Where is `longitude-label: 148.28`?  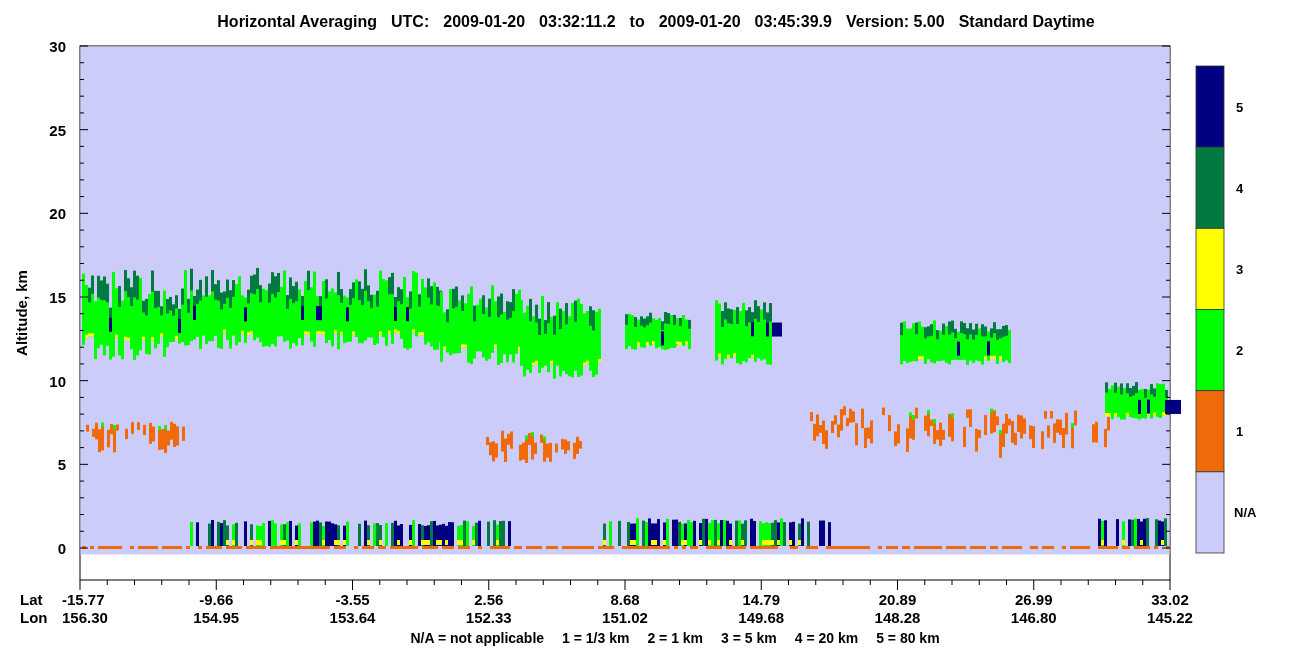
longitude-label: 148.28 is located at coordinates (897, 617).